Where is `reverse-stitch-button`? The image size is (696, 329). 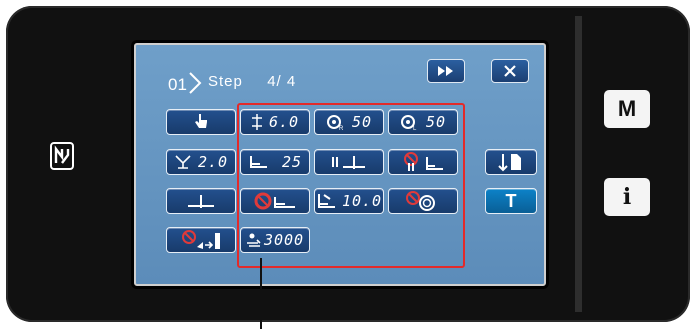 reverse-stitch-button is located at coordinates (201, 201).